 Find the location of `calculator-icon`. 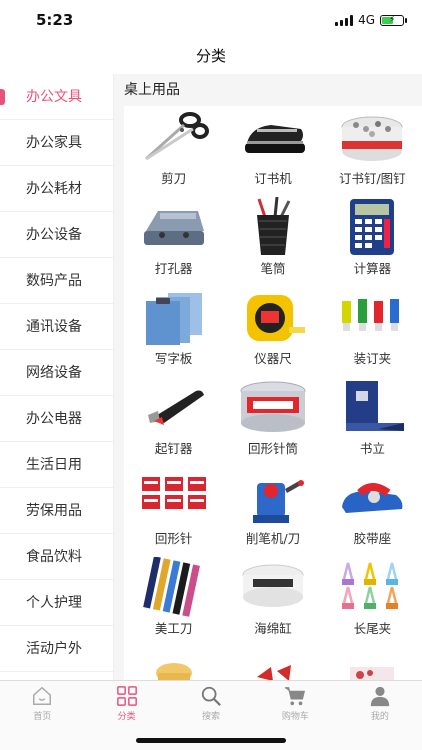

calculator-icon is located at coordinates (372, 227).